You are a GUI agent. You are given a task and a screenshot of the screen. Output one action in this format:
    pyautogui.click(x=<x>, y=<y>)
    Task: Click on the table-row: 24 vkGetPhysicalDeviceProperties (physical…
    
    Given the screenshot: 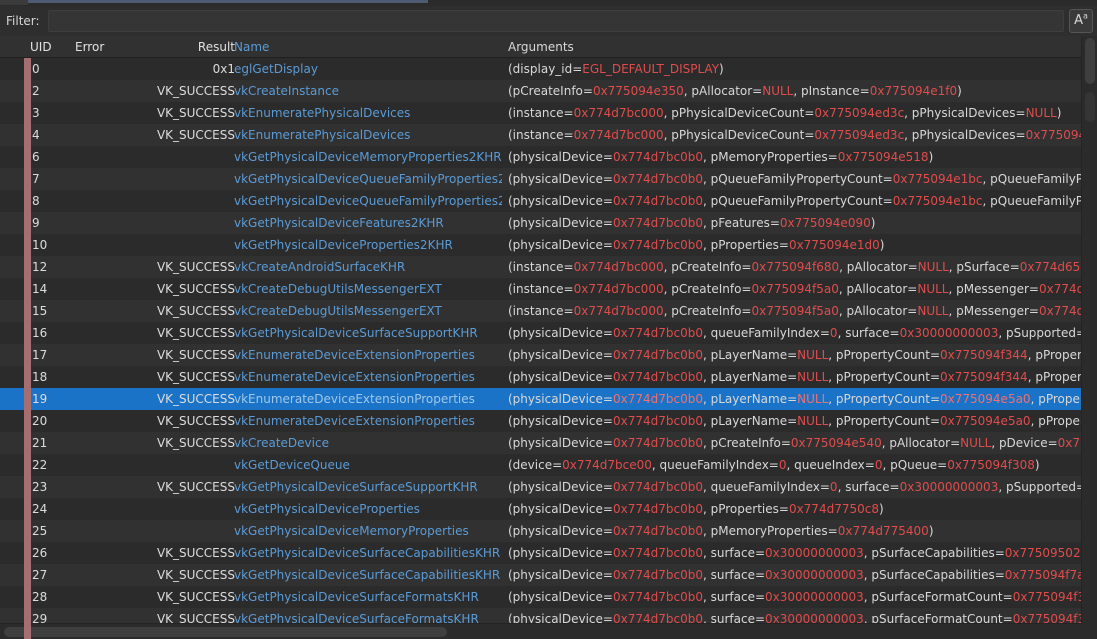 What is the action you would take?
    pyautogui.click(x=540, y=509)
    